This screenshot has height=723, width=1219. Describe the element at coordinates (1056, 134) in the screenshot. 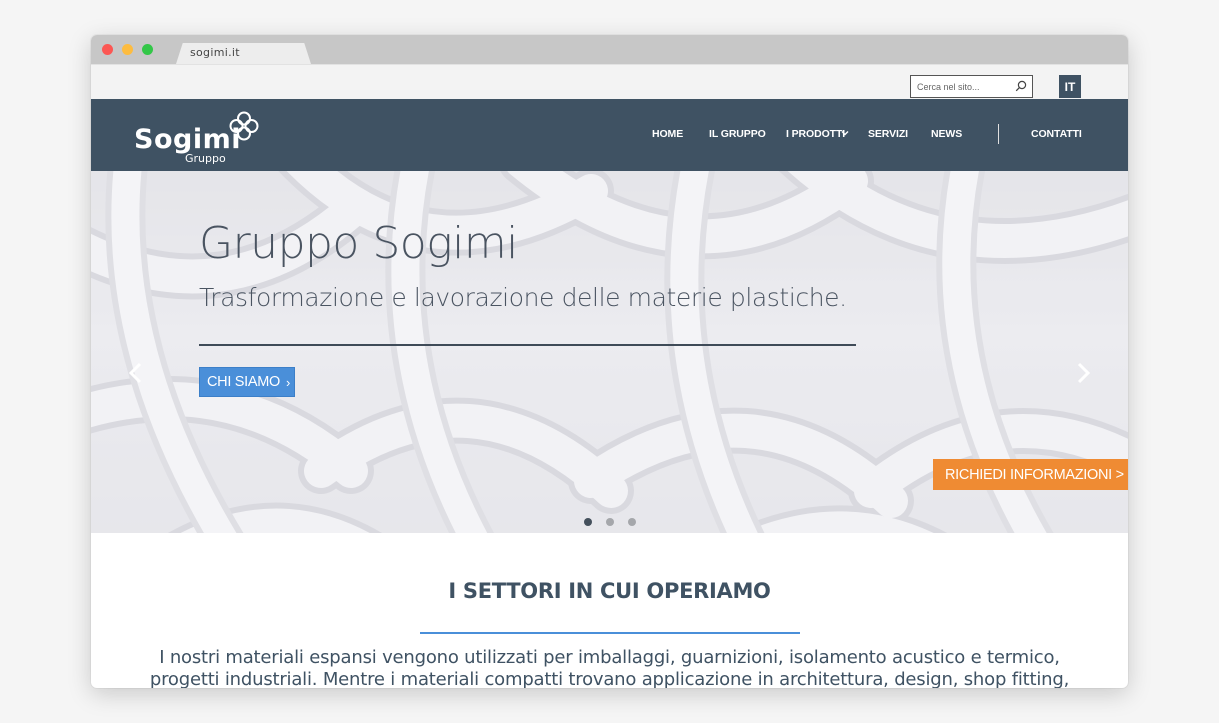

I see `nav-contatti: CONTATTI` at that location.